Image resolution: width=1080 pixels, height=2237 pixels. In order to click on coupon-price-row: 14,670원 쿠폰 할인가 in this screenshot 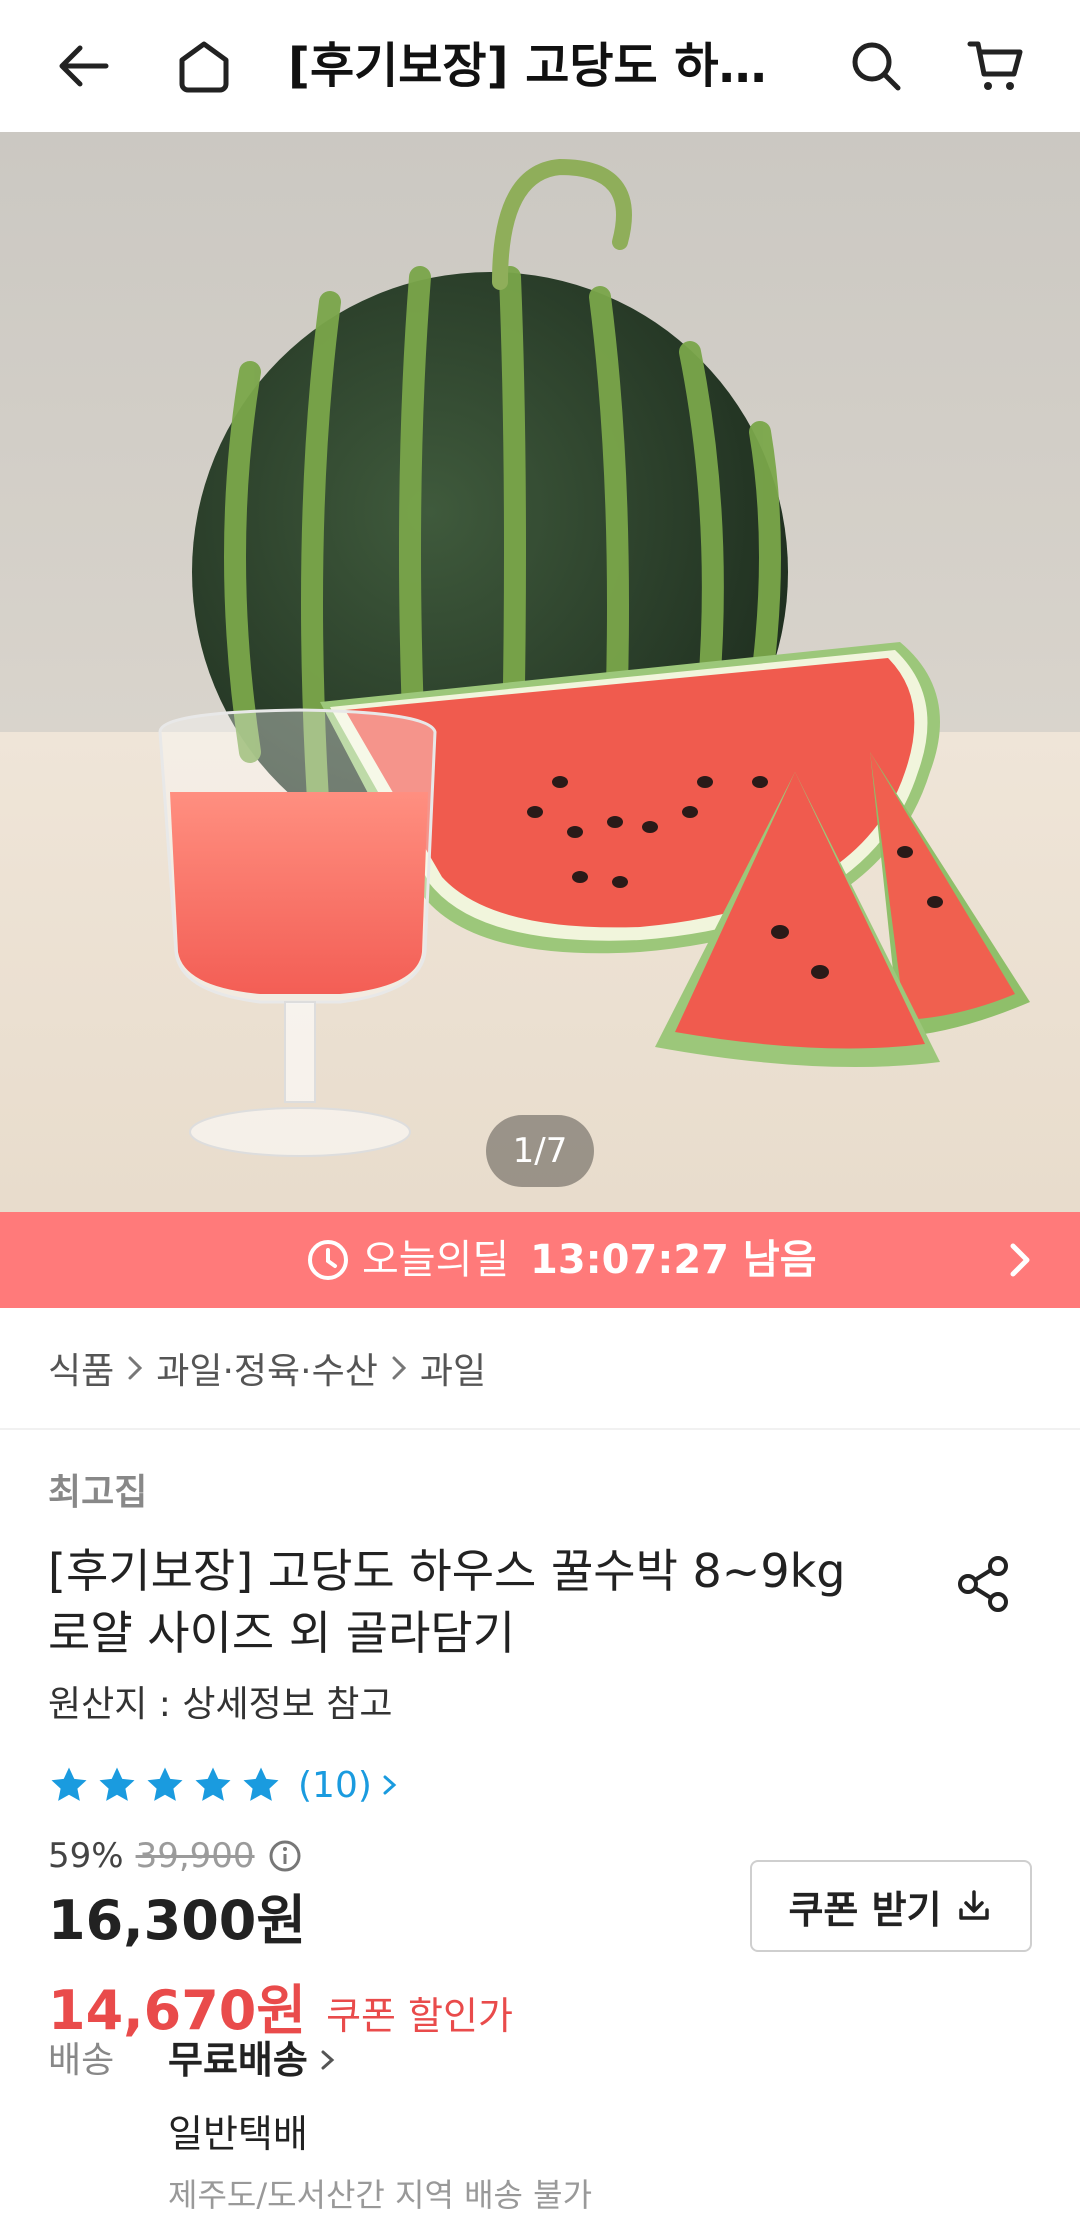, I will do `click(280, 2004)`.